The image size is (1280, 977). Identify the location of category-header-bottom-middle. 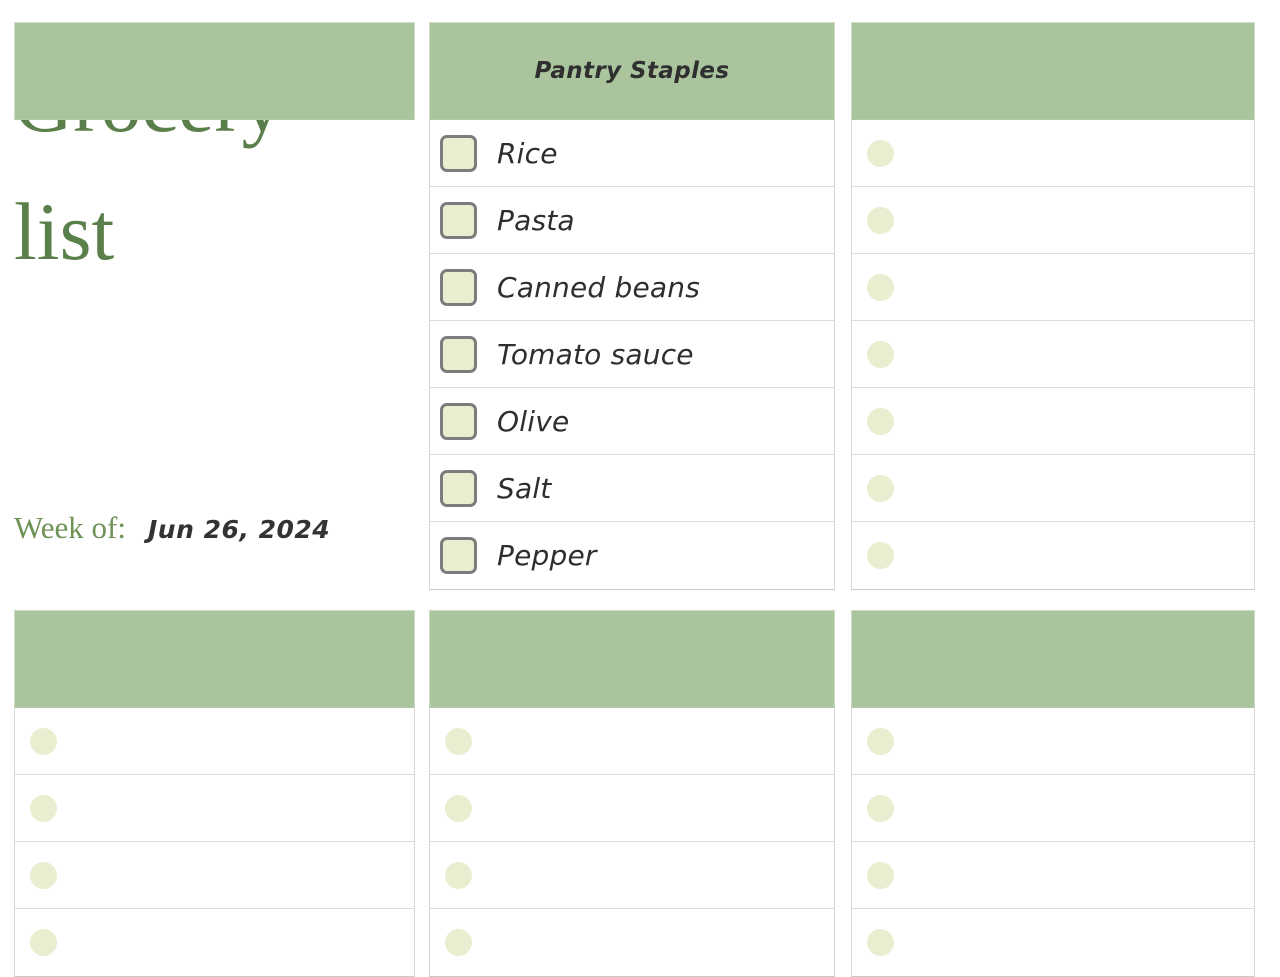
(632, 659).